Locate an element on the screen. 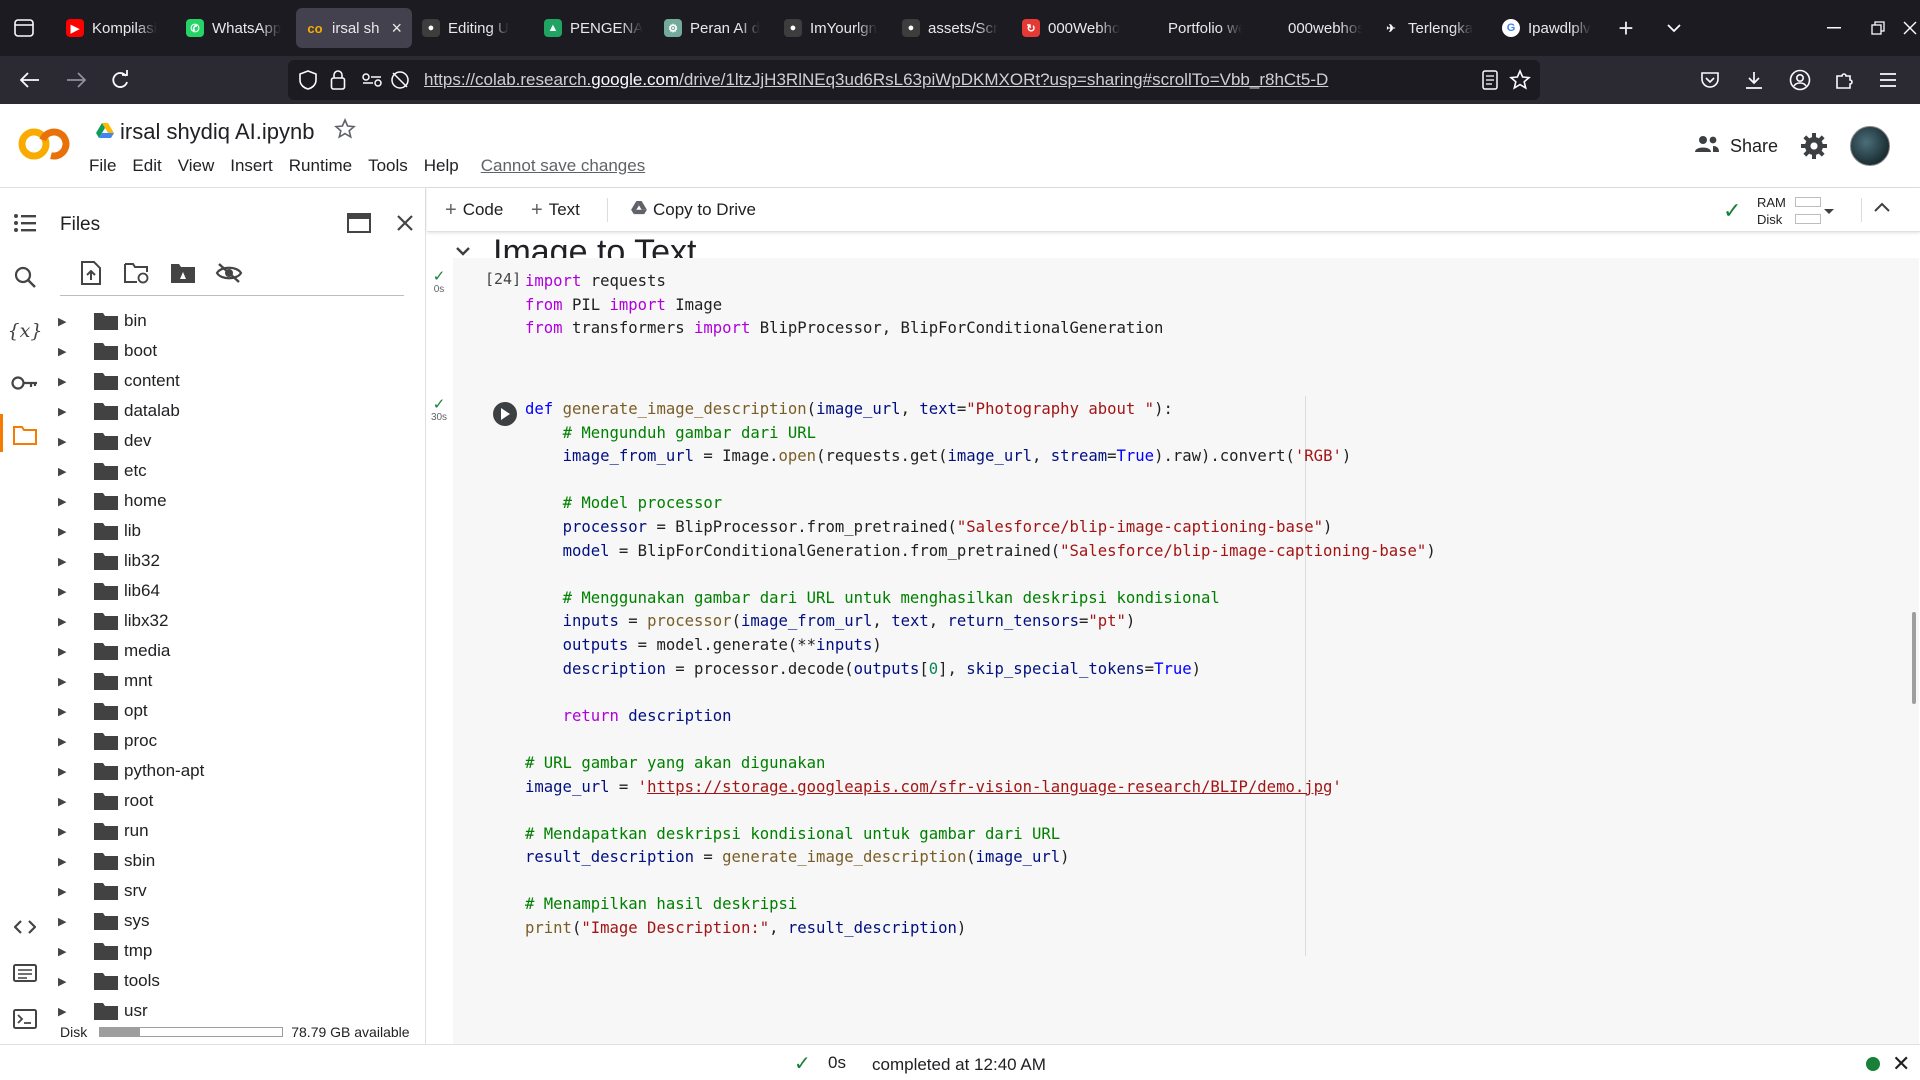 The image size is (1920, 1080). add-code-button: + Code is located at coordinates (474, 210).